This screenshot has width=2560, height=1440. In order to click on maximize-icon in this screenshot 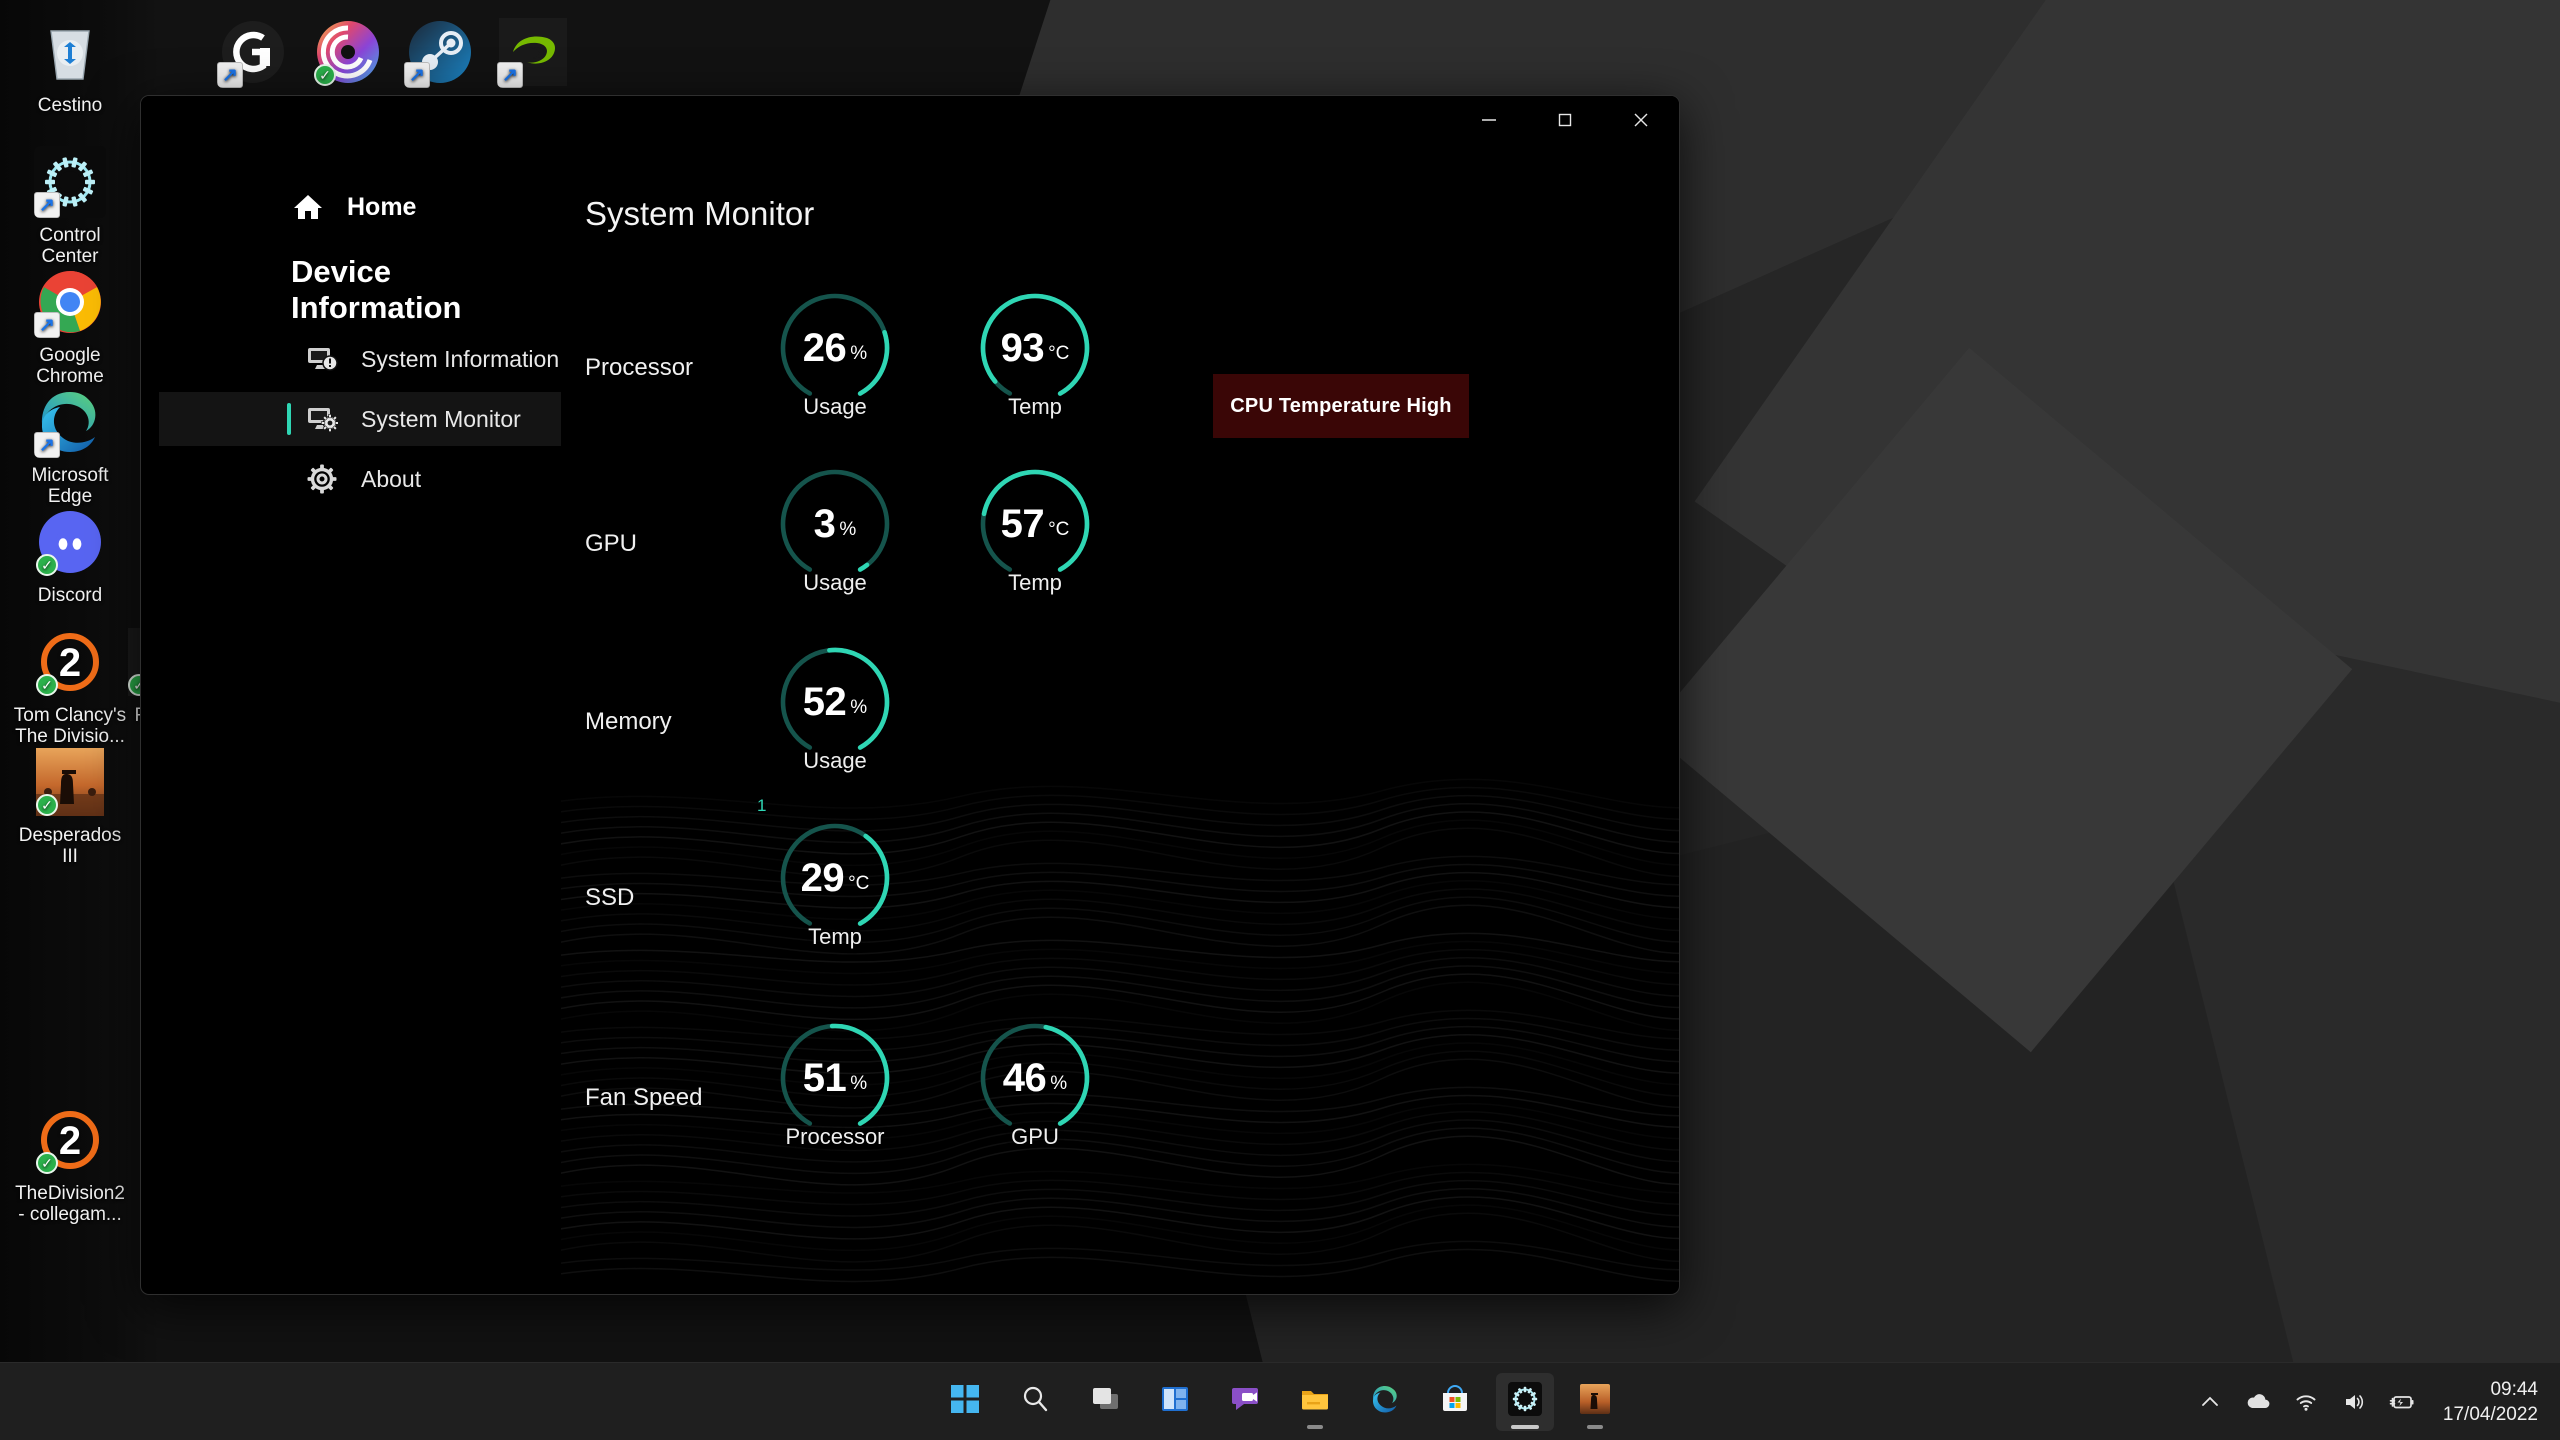, I will do `click(1565, 120)`.